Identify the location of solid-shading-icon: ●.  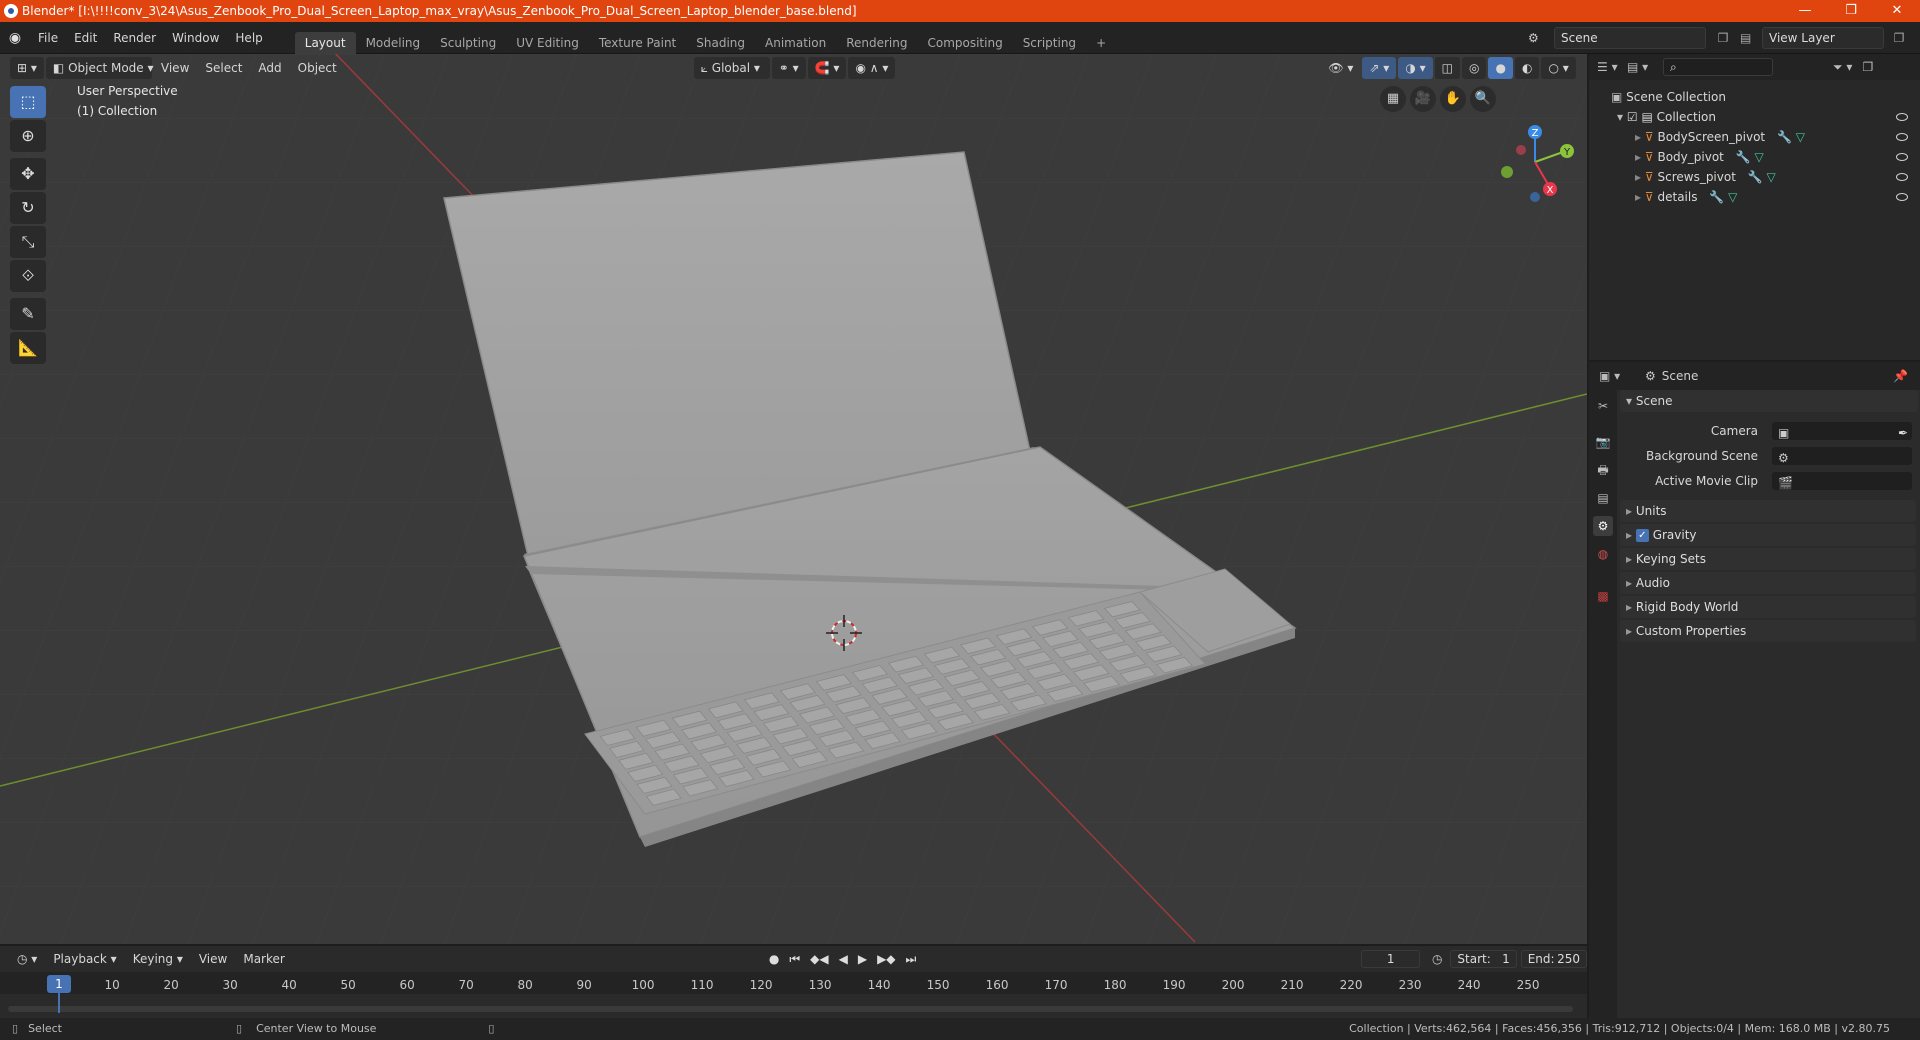
(1500, 68).